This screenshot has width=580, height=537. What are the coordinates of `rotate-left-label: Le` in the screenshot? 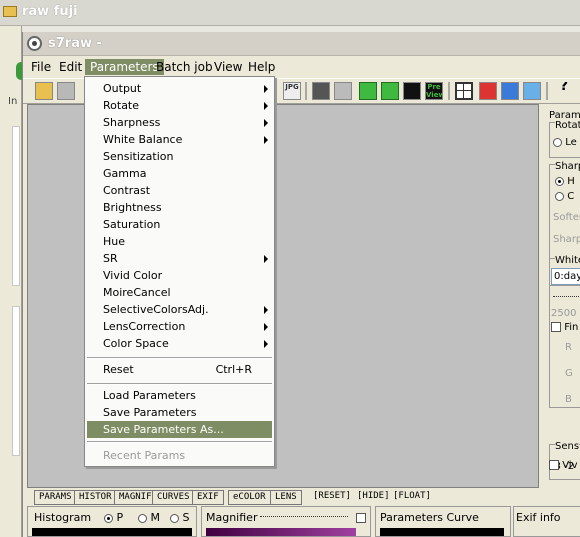 It's located at (571, 142).